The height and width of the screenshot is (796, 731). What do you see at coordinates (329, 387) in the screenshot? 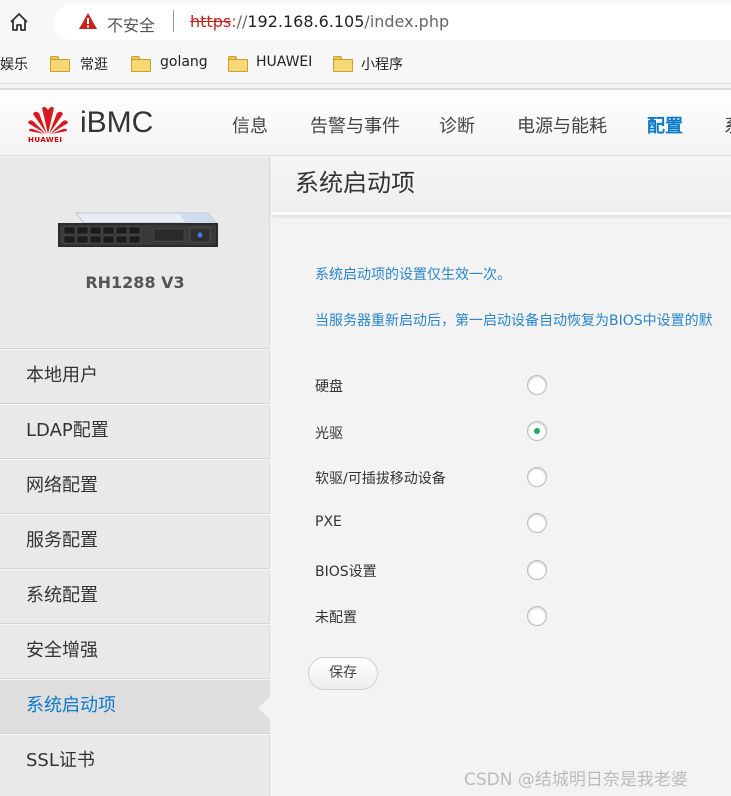
I see `option-label-hdd: 硬盘` at bounding box center [329, 387].